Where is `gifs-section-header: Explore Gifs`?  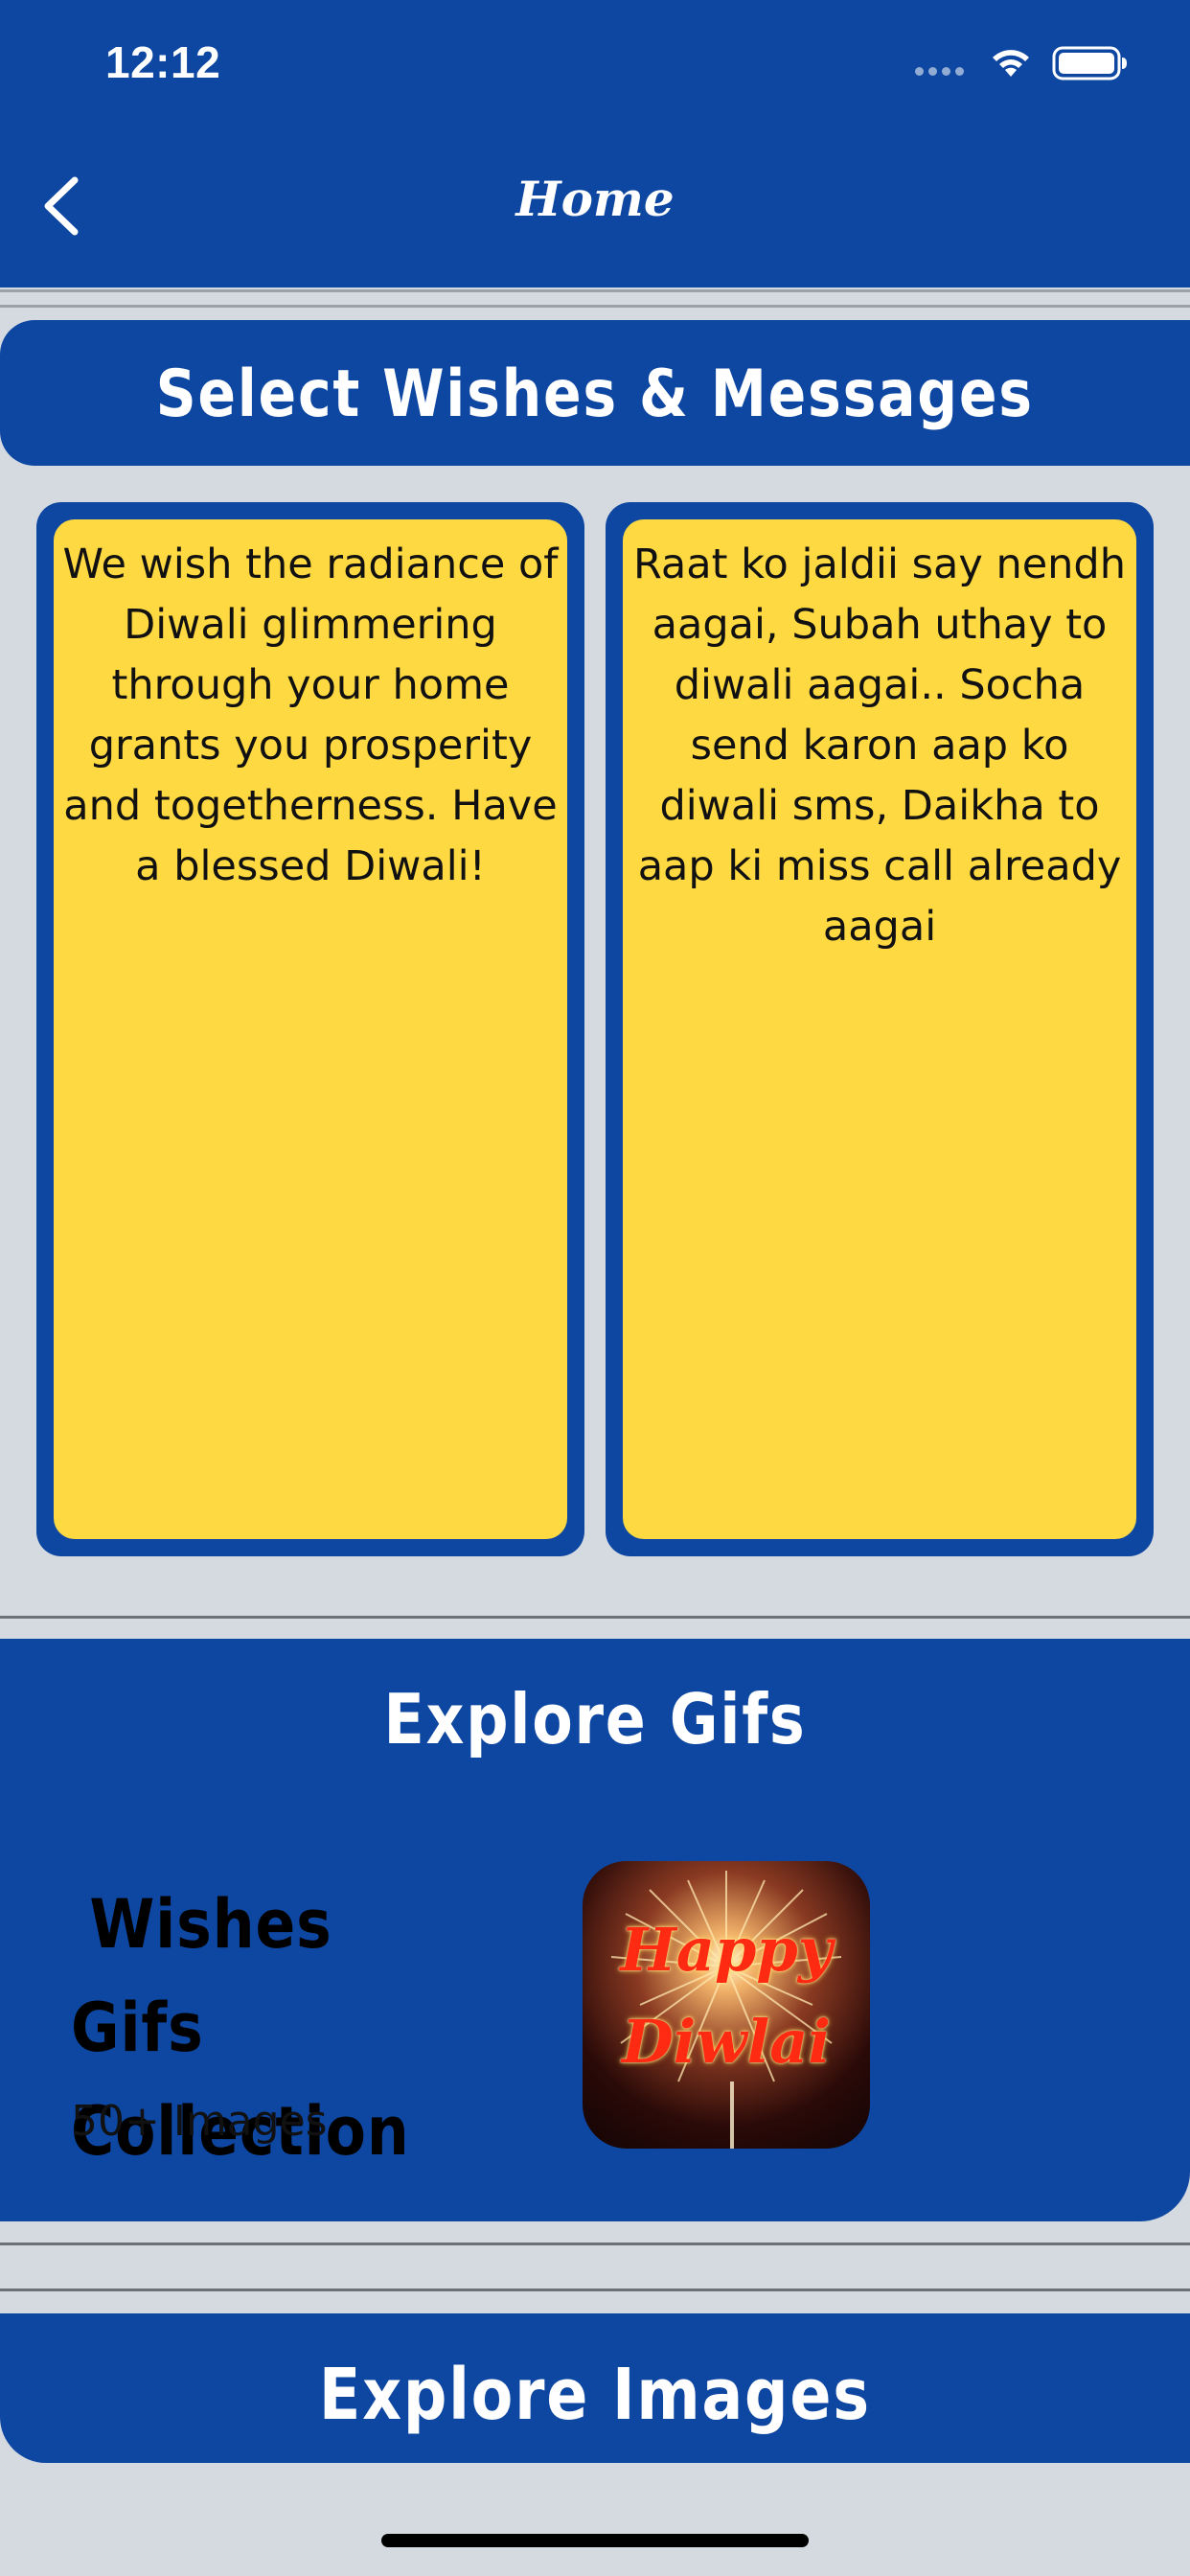
gifs-section-header: Explore Gifs is located at coordinates (595, 1719).